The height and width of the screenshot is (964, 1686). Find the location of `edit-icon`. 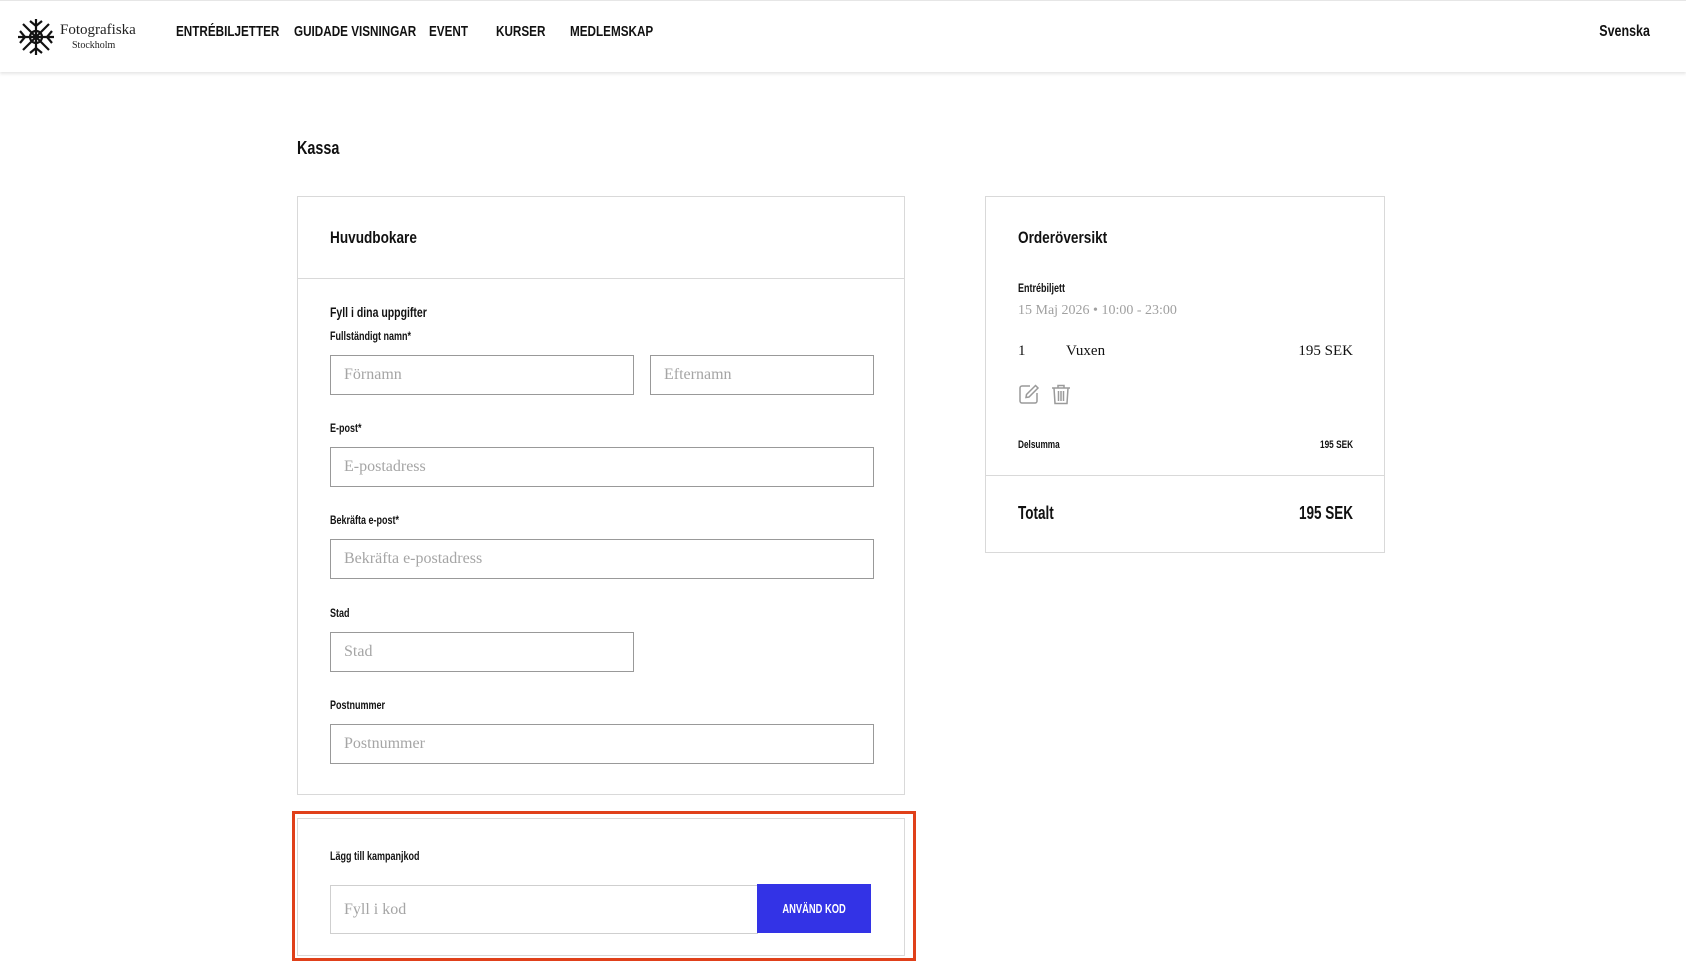

edit-icon is located at coordinates (1029, 394).